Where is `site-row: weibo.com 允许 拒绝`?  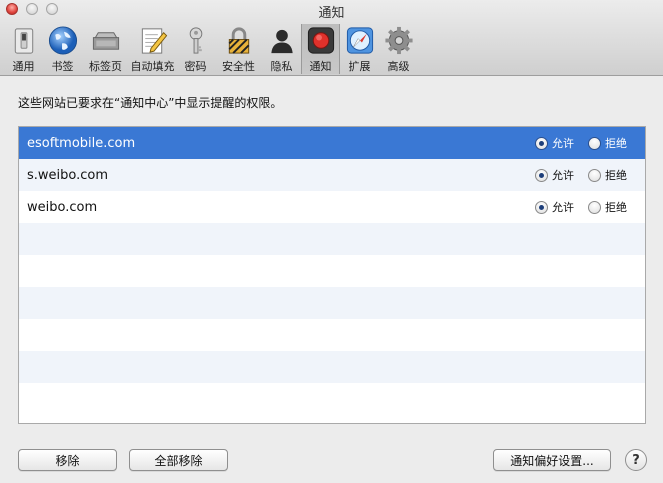
site-row: weibo.com 允许 拒绝 is located at coordinates (332, 207).